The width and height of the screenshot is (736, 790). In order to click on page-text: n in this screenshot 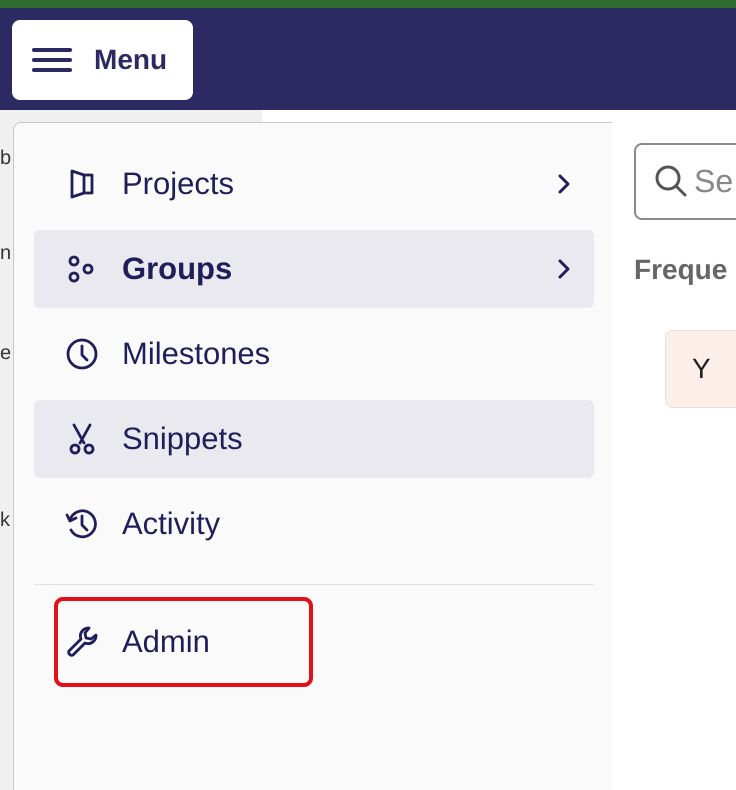, I will do `click(6, 254)`.